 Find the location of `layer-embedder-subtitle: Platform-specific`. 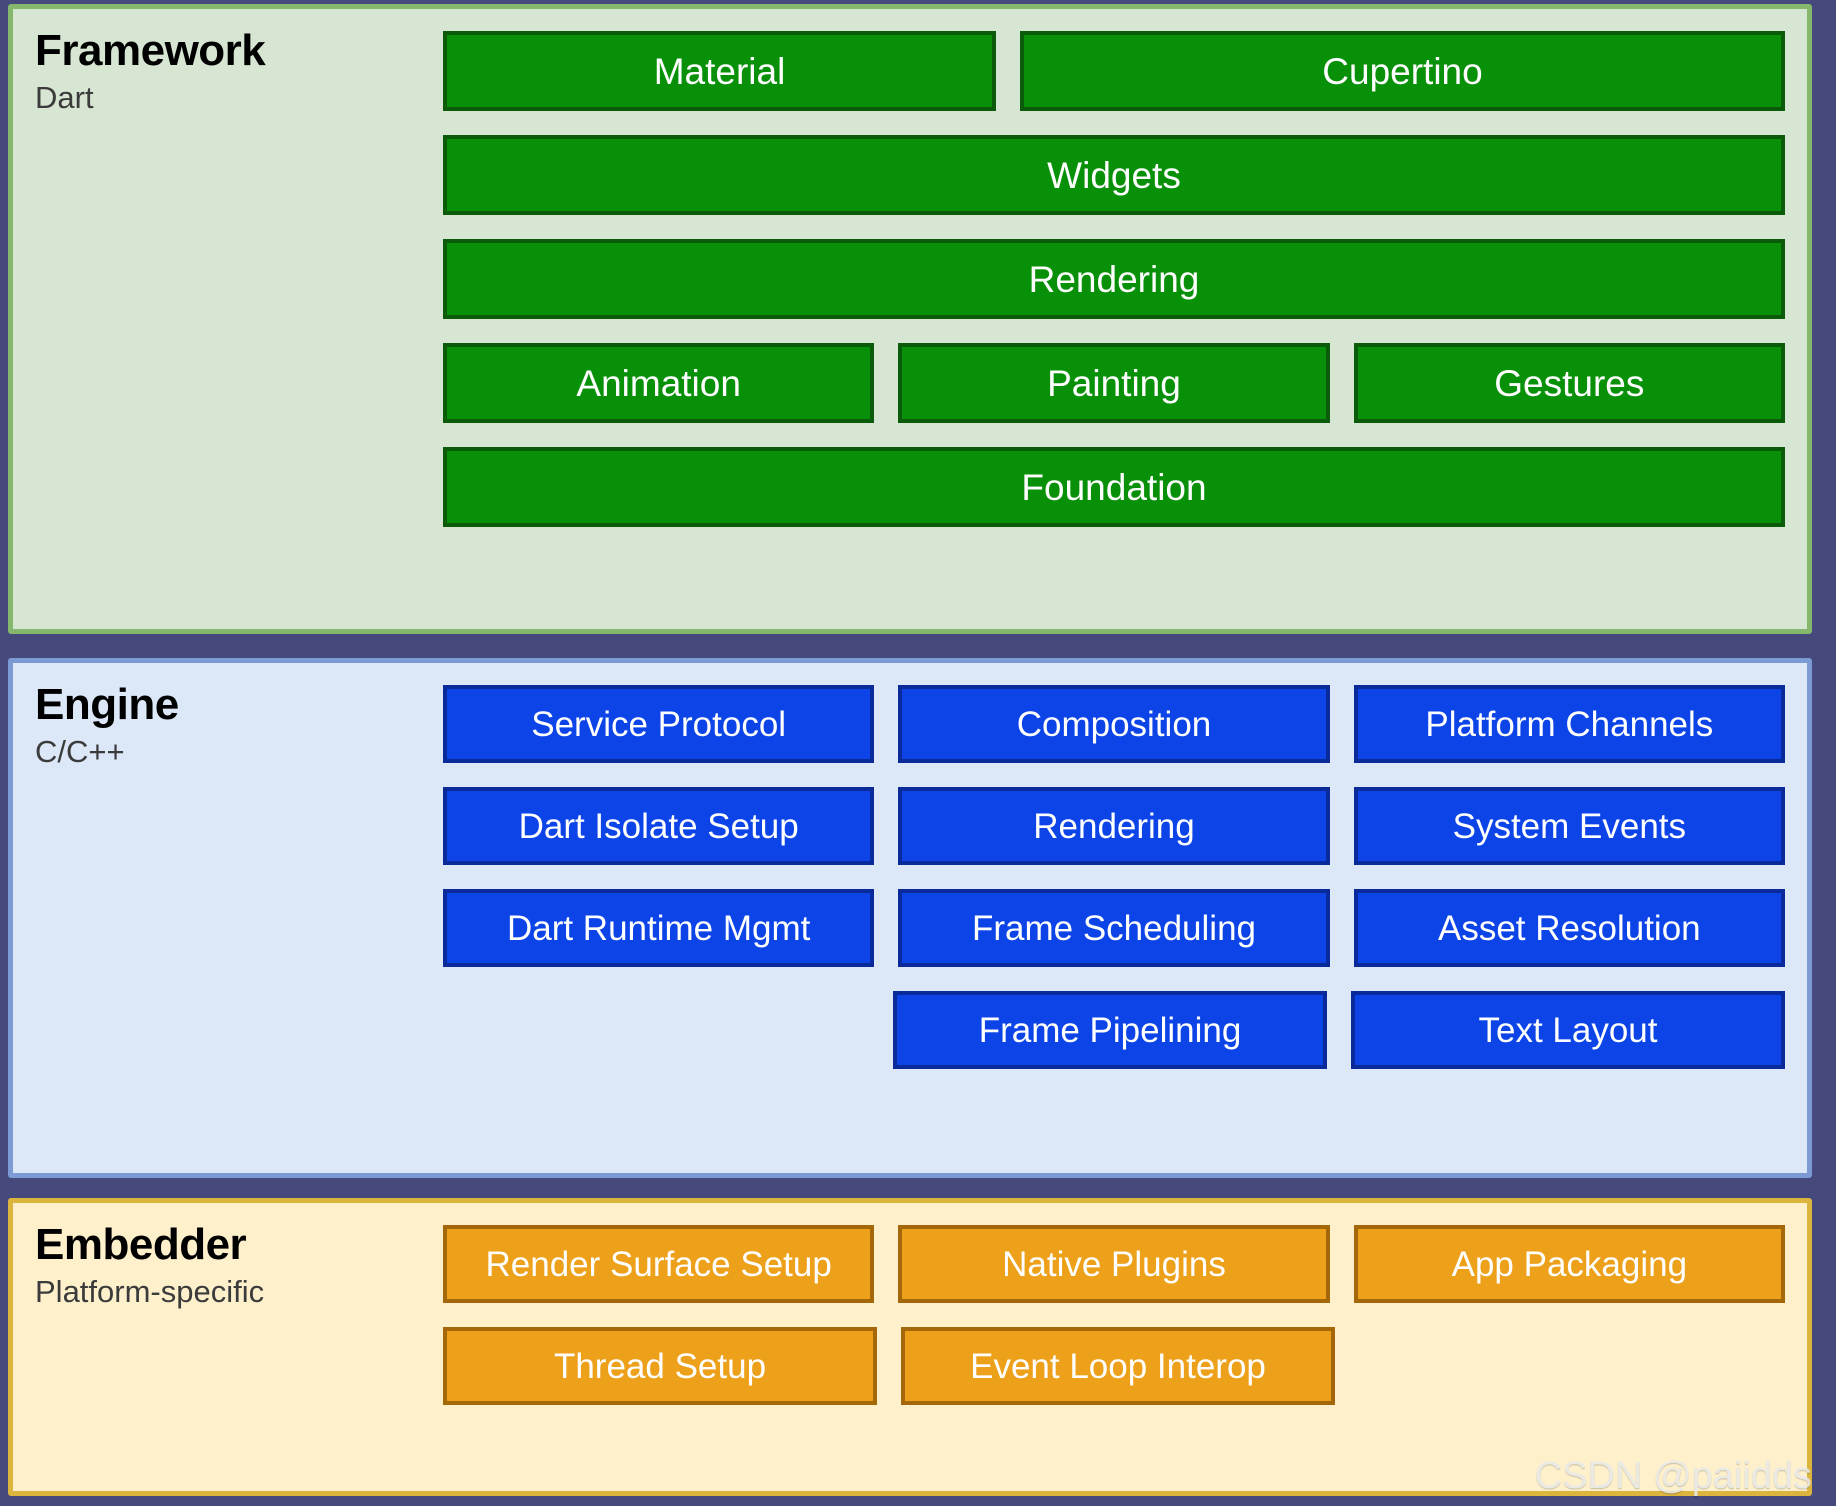

layer-embedder-subtitle: Platform-specific is located at coordinates (150, 1291).